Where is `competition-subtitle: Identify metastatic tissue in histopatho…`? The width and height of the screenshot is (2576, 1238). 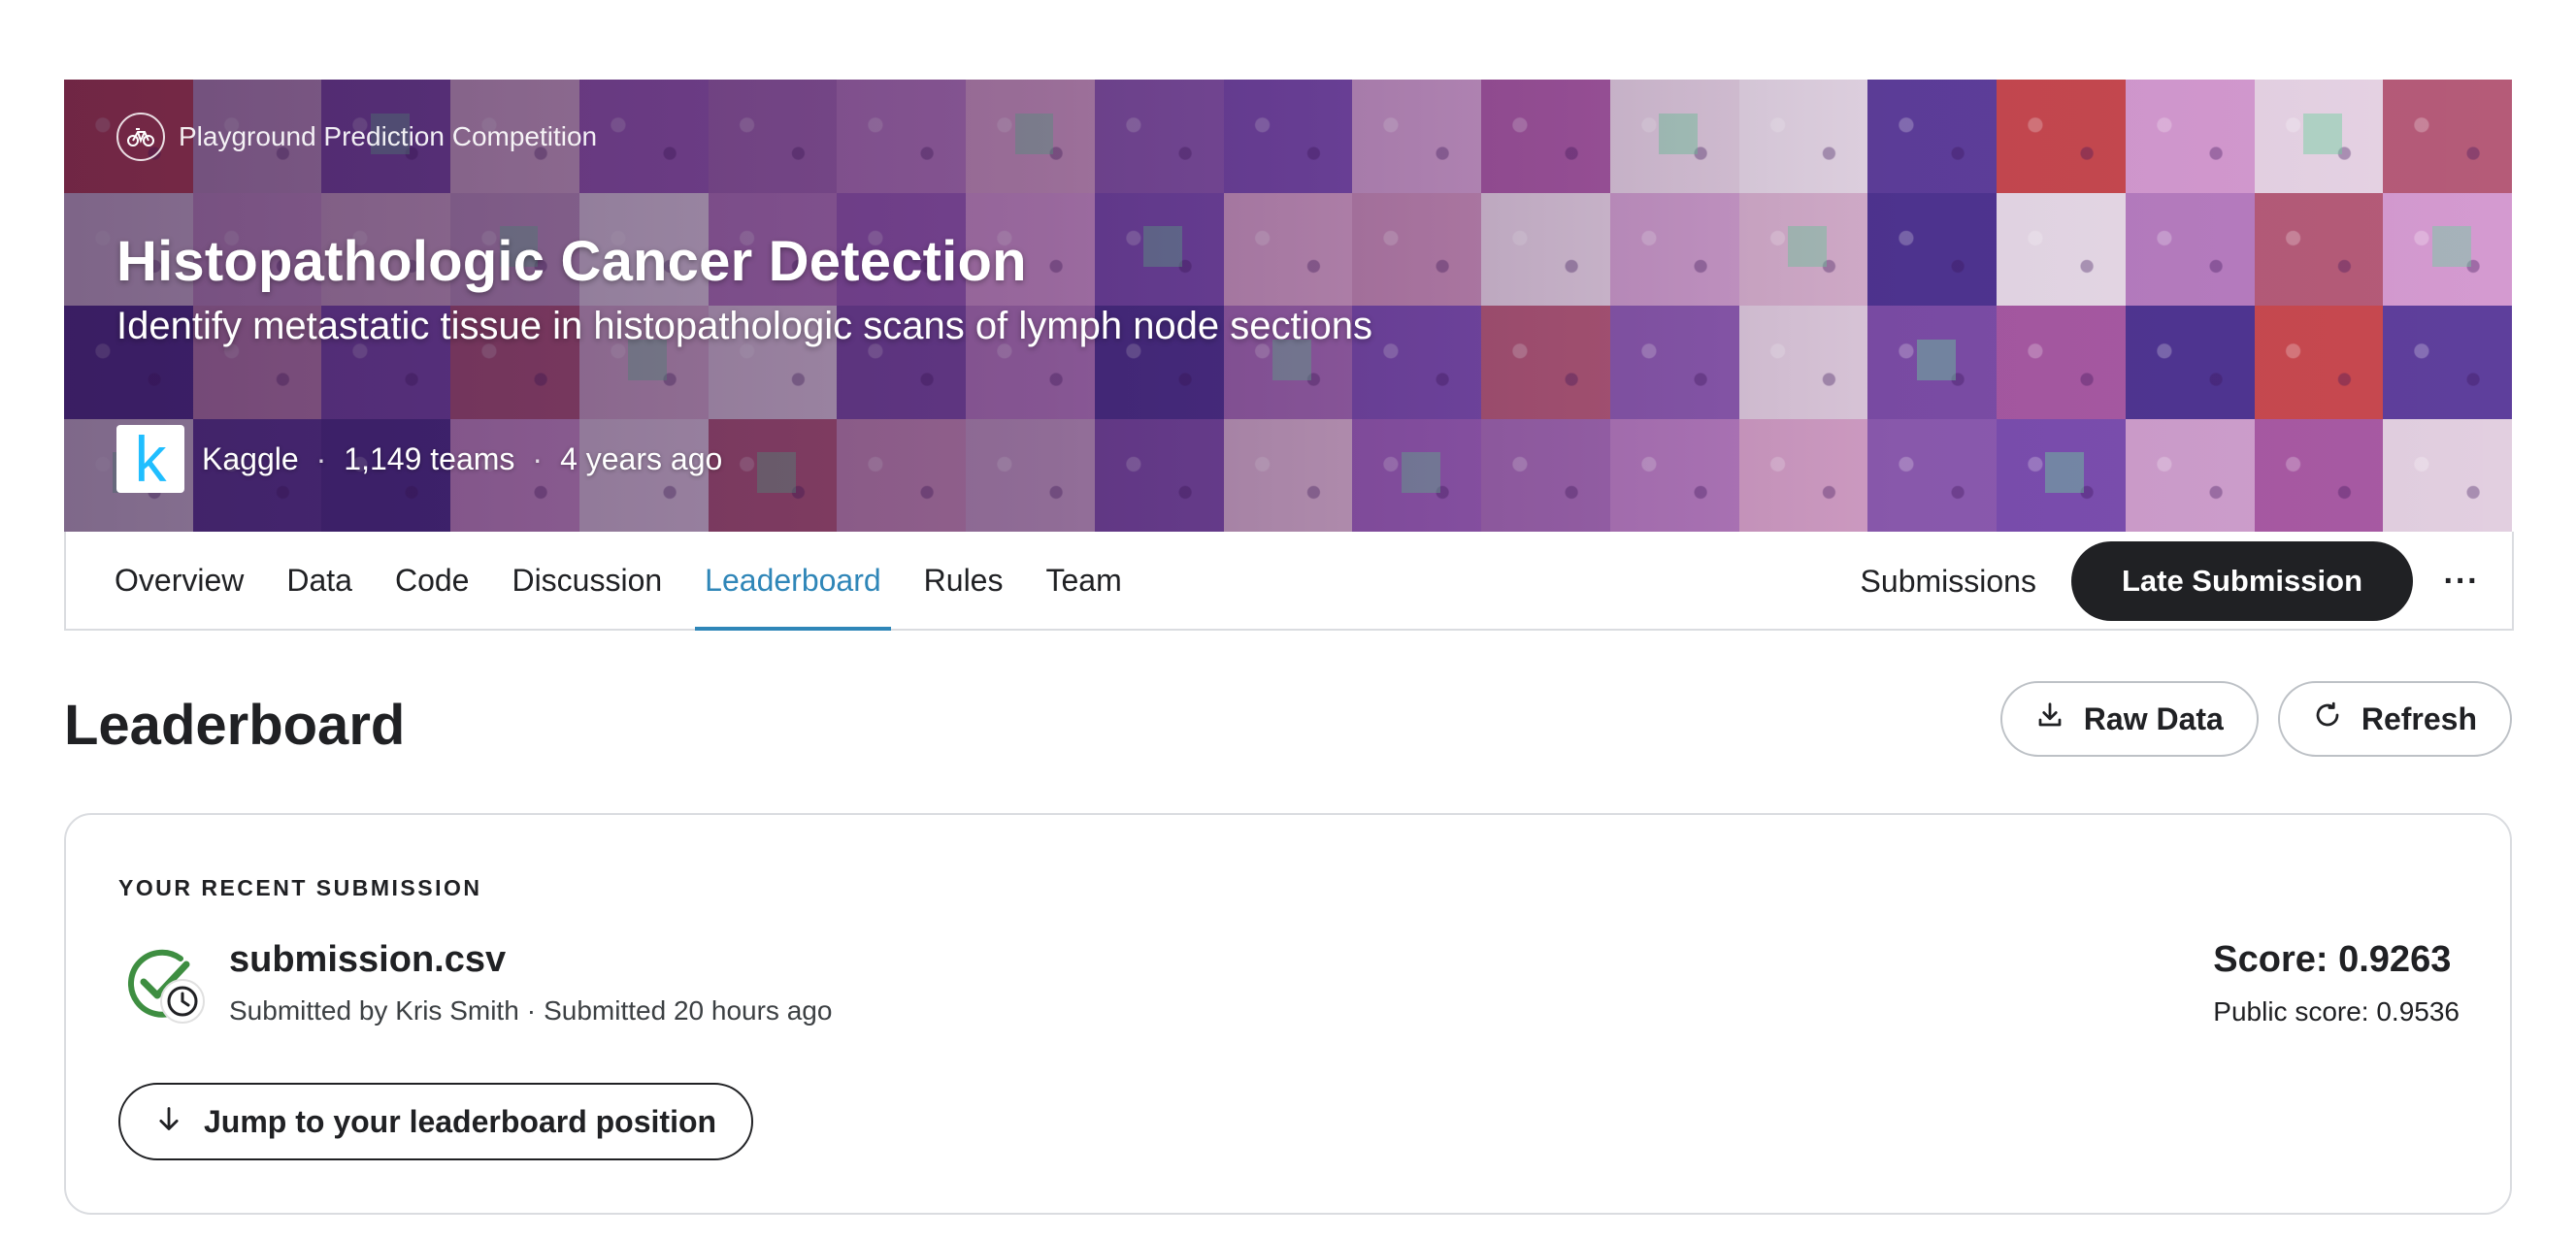 competition-subtitle: Identify metastatic tissue in histopatho… is located at coordinates (744, 326).